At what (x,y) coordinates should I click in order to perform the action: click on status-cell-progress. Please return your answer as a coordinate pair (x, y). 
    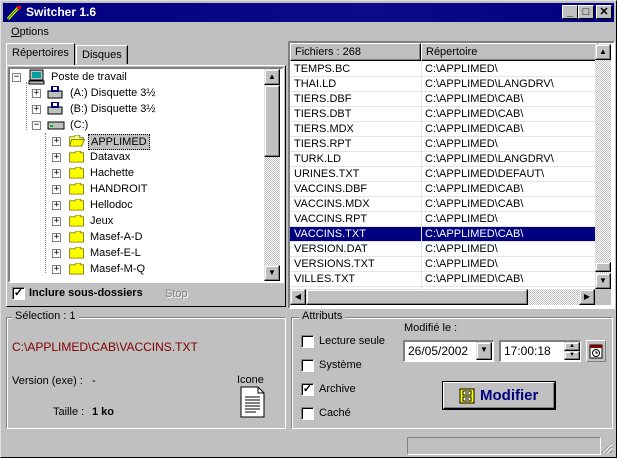
    Looking at the image, I should click on (504, 446).